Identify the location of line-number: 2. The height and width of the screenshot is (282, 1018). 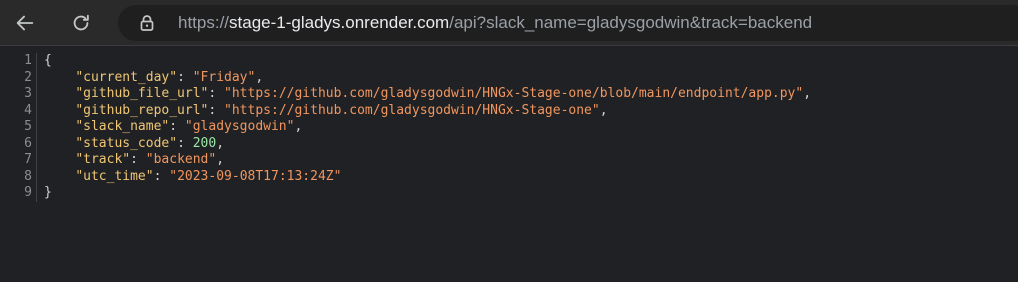
(28, 77).